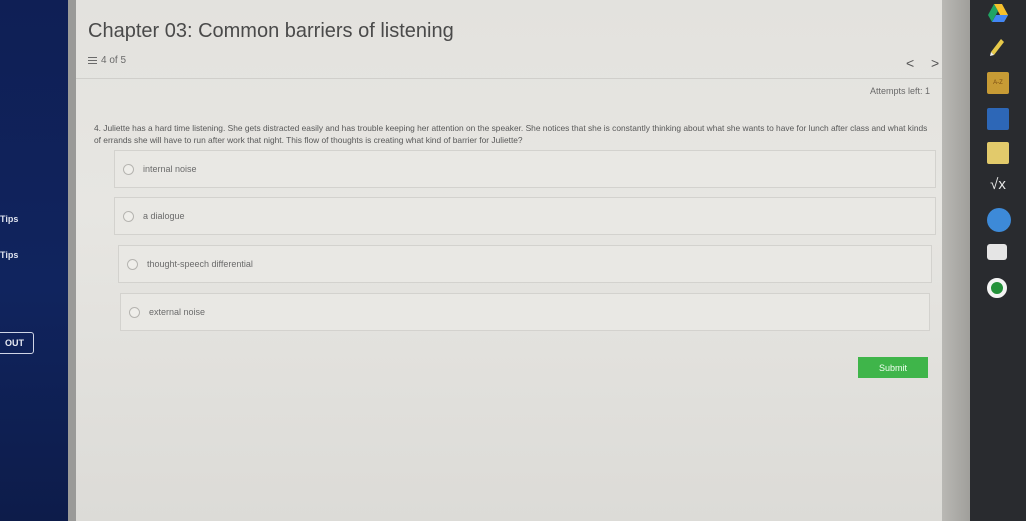 This screenshot has width=1026, height=521. Describe the element at coordinates (525, 169) in the screenshot. I see `answer-option-internal-noise: internal noise` at that location.